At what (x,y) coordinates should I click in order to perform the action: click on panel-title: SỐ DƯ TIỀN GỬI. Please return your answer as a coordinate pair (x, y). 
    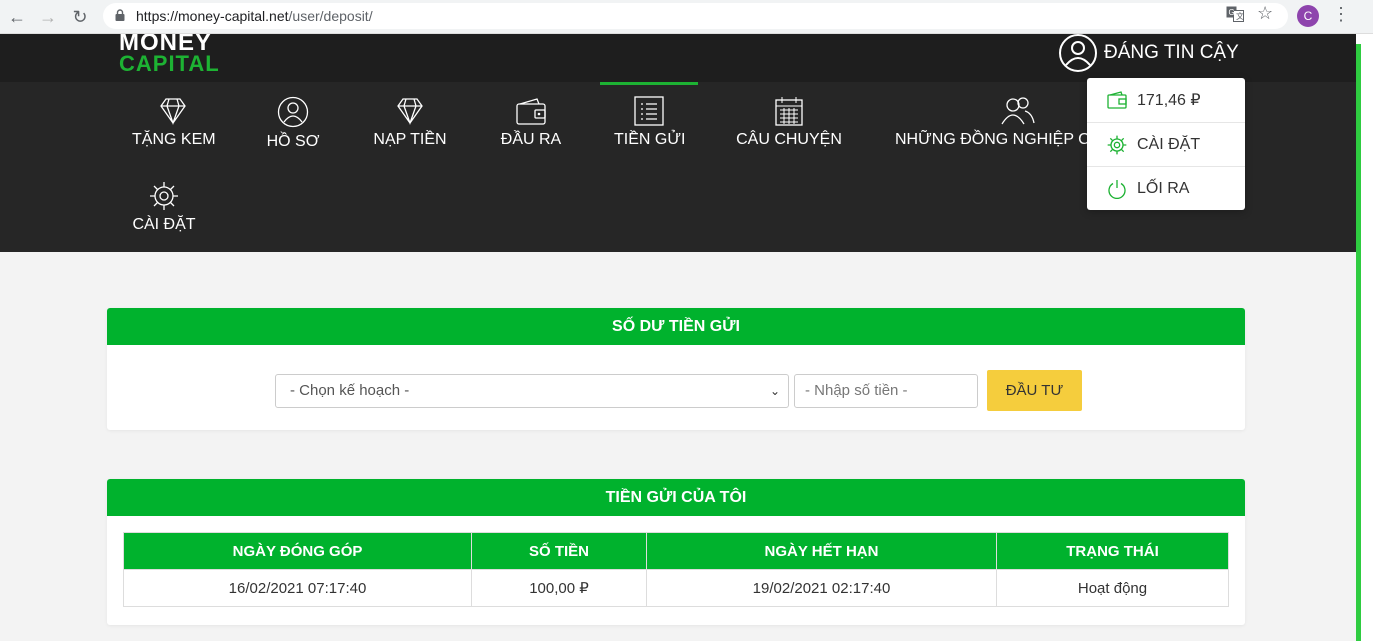
    Looking at the image, I should click on (676, 326).